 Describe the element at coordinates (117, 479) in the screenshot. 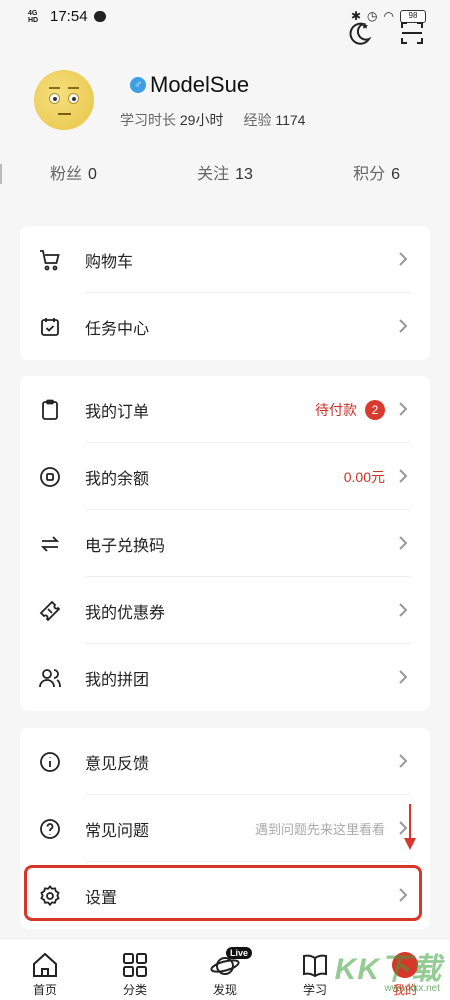

I see `menu-item-label: 我的余额` at that location.